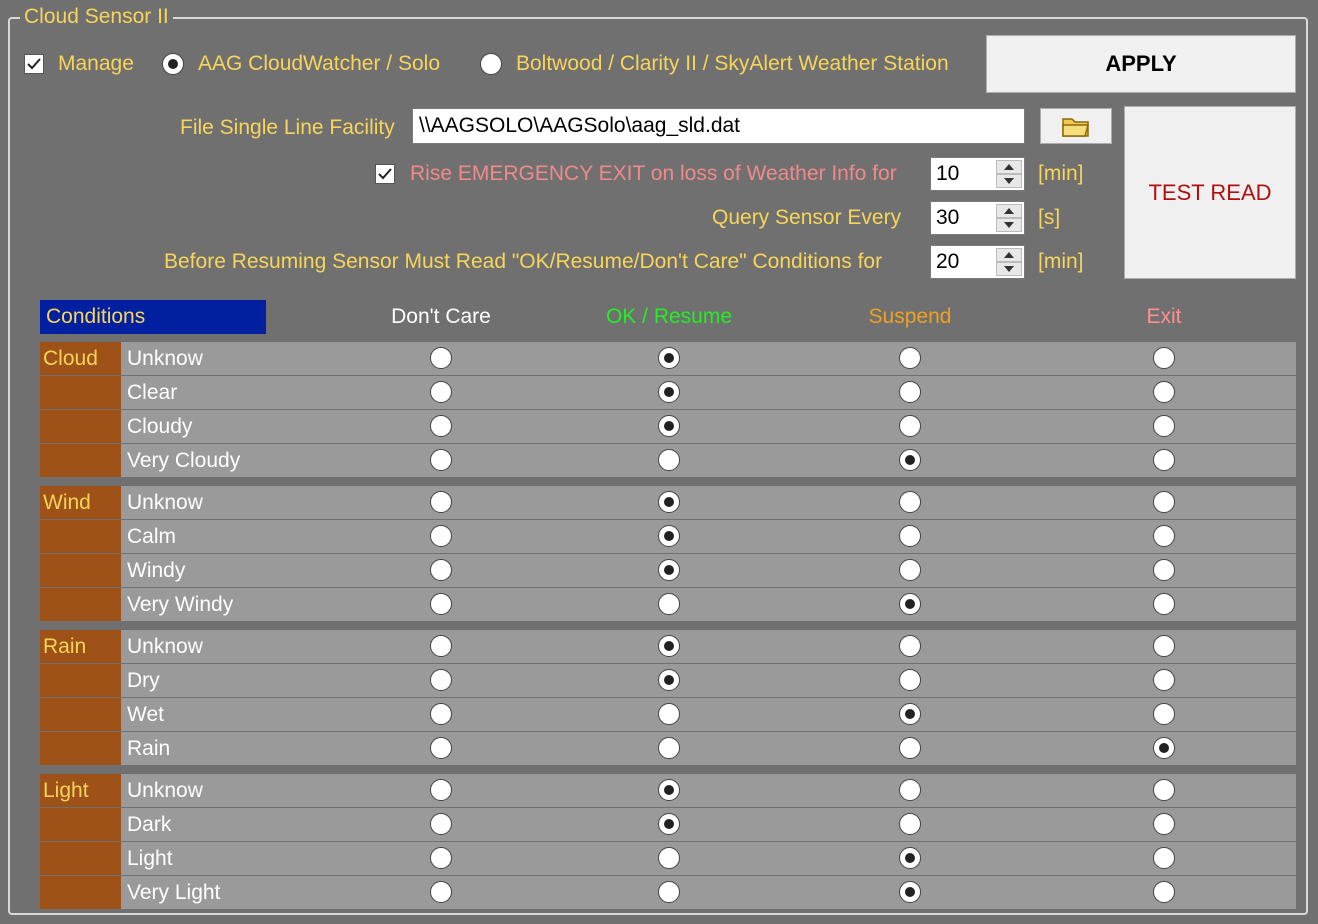  Describe the element at coordinates (80, 502) in the screenshot. I see `category-cell: Wind` at that location.